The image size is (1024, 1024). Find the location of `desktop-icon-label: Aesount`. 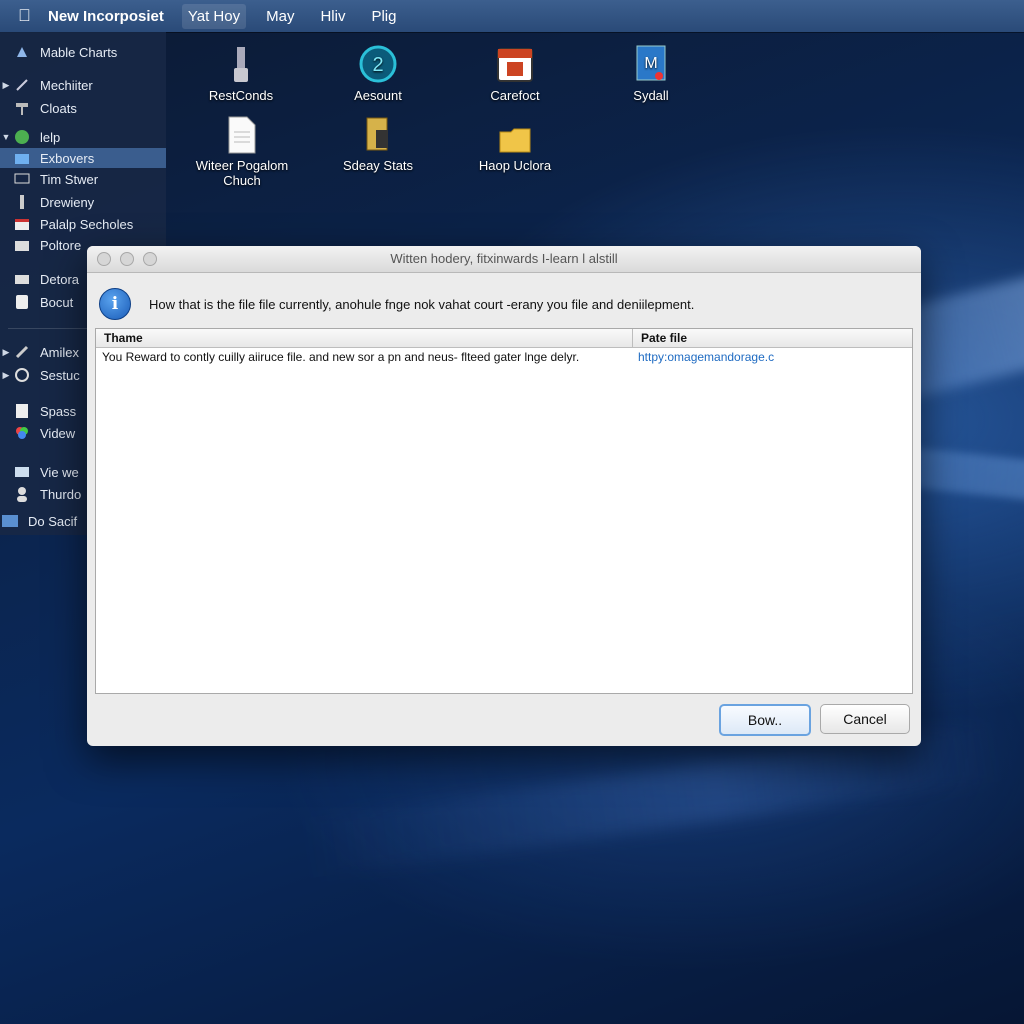

desktop-icon-label: Aesount is located at coordinates (378, 95).